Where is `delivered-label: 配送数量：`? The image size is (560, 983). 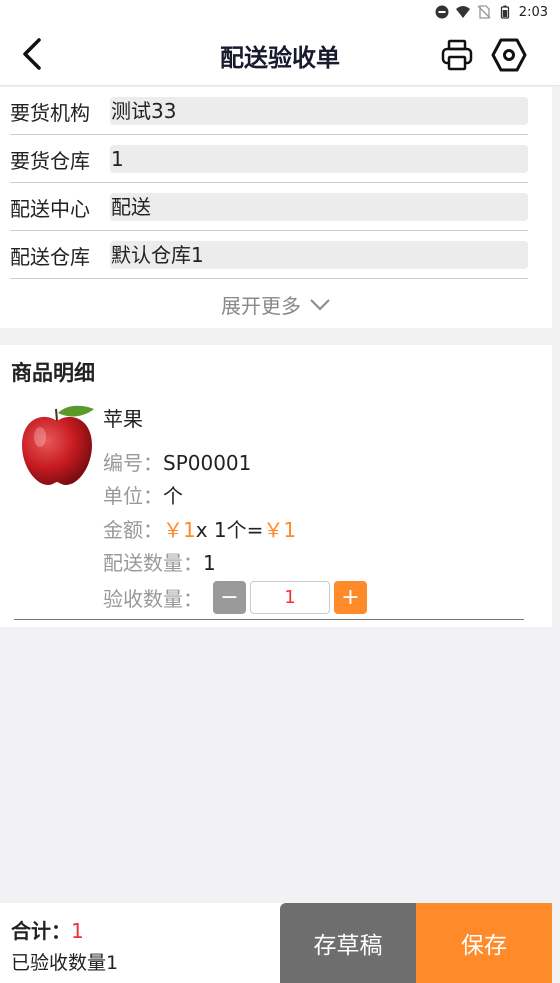
delivered-label: 配送数量： is located at coordinates (153, 563).